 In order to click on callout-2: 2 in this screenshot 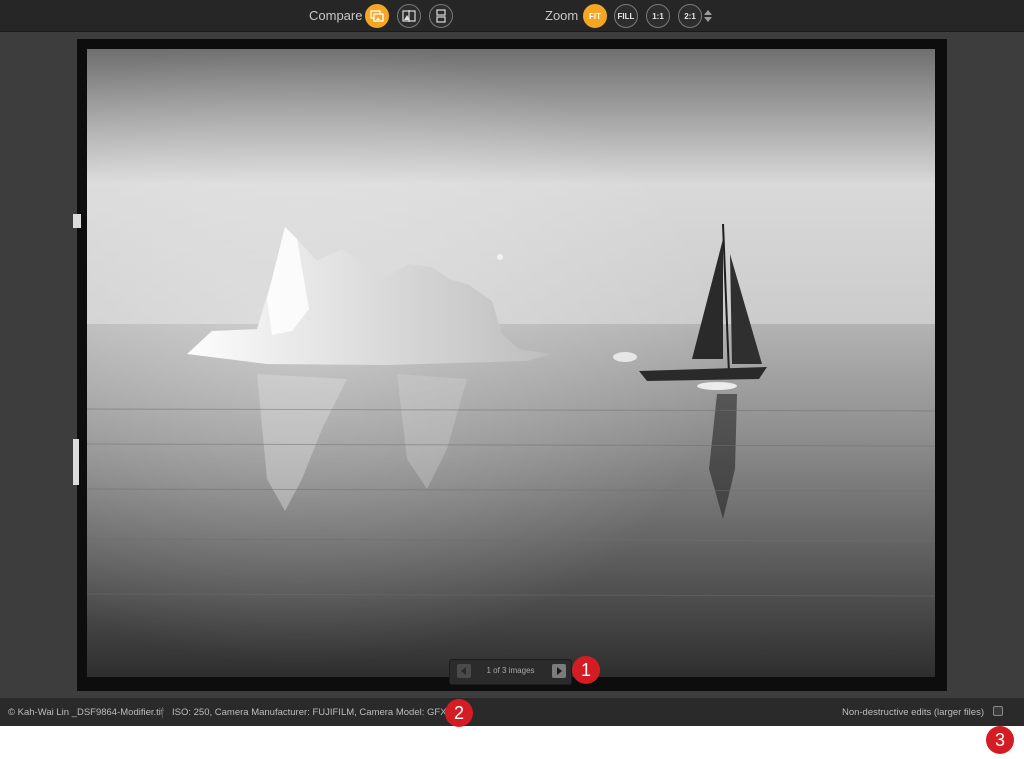, I will do `click(459, 713)`.